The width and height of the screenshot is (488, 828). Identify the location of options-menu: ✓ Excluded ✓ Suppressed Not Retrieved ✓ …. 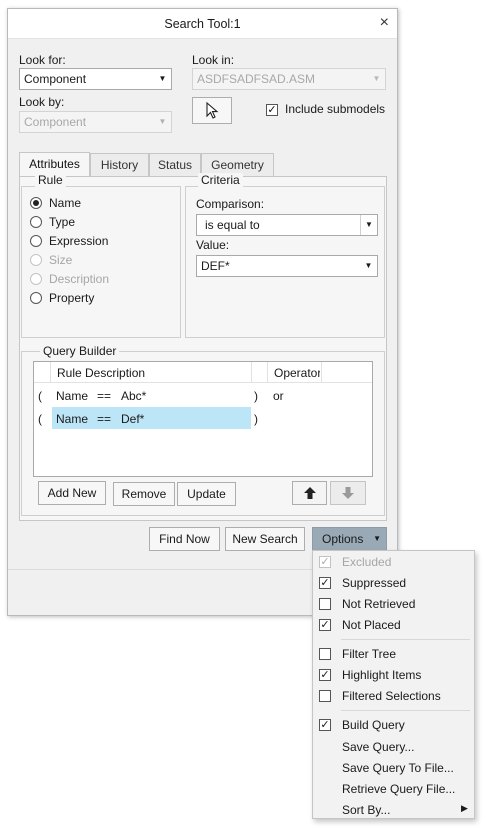
(393, 684).